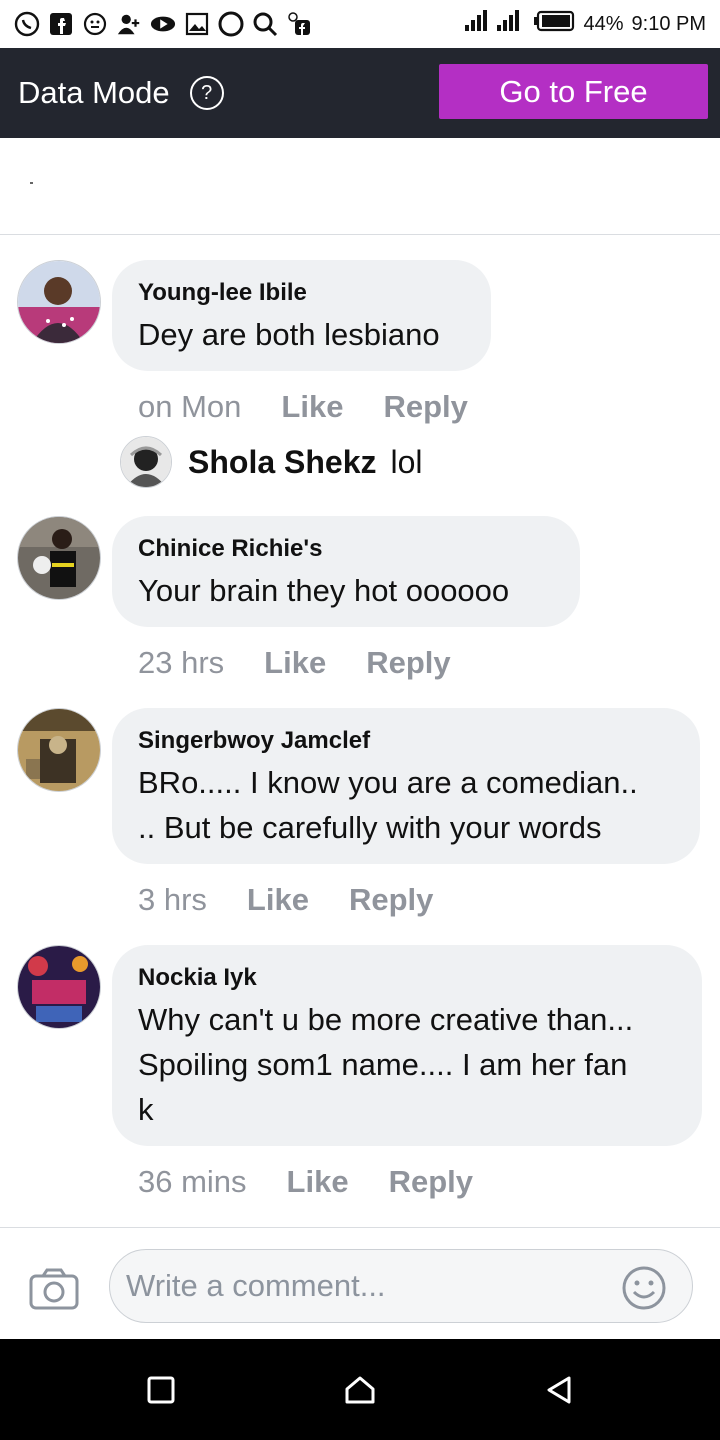  Describe the element at coordinates (146, 462) in the screenshot. I see `reply-avatar` at that location.